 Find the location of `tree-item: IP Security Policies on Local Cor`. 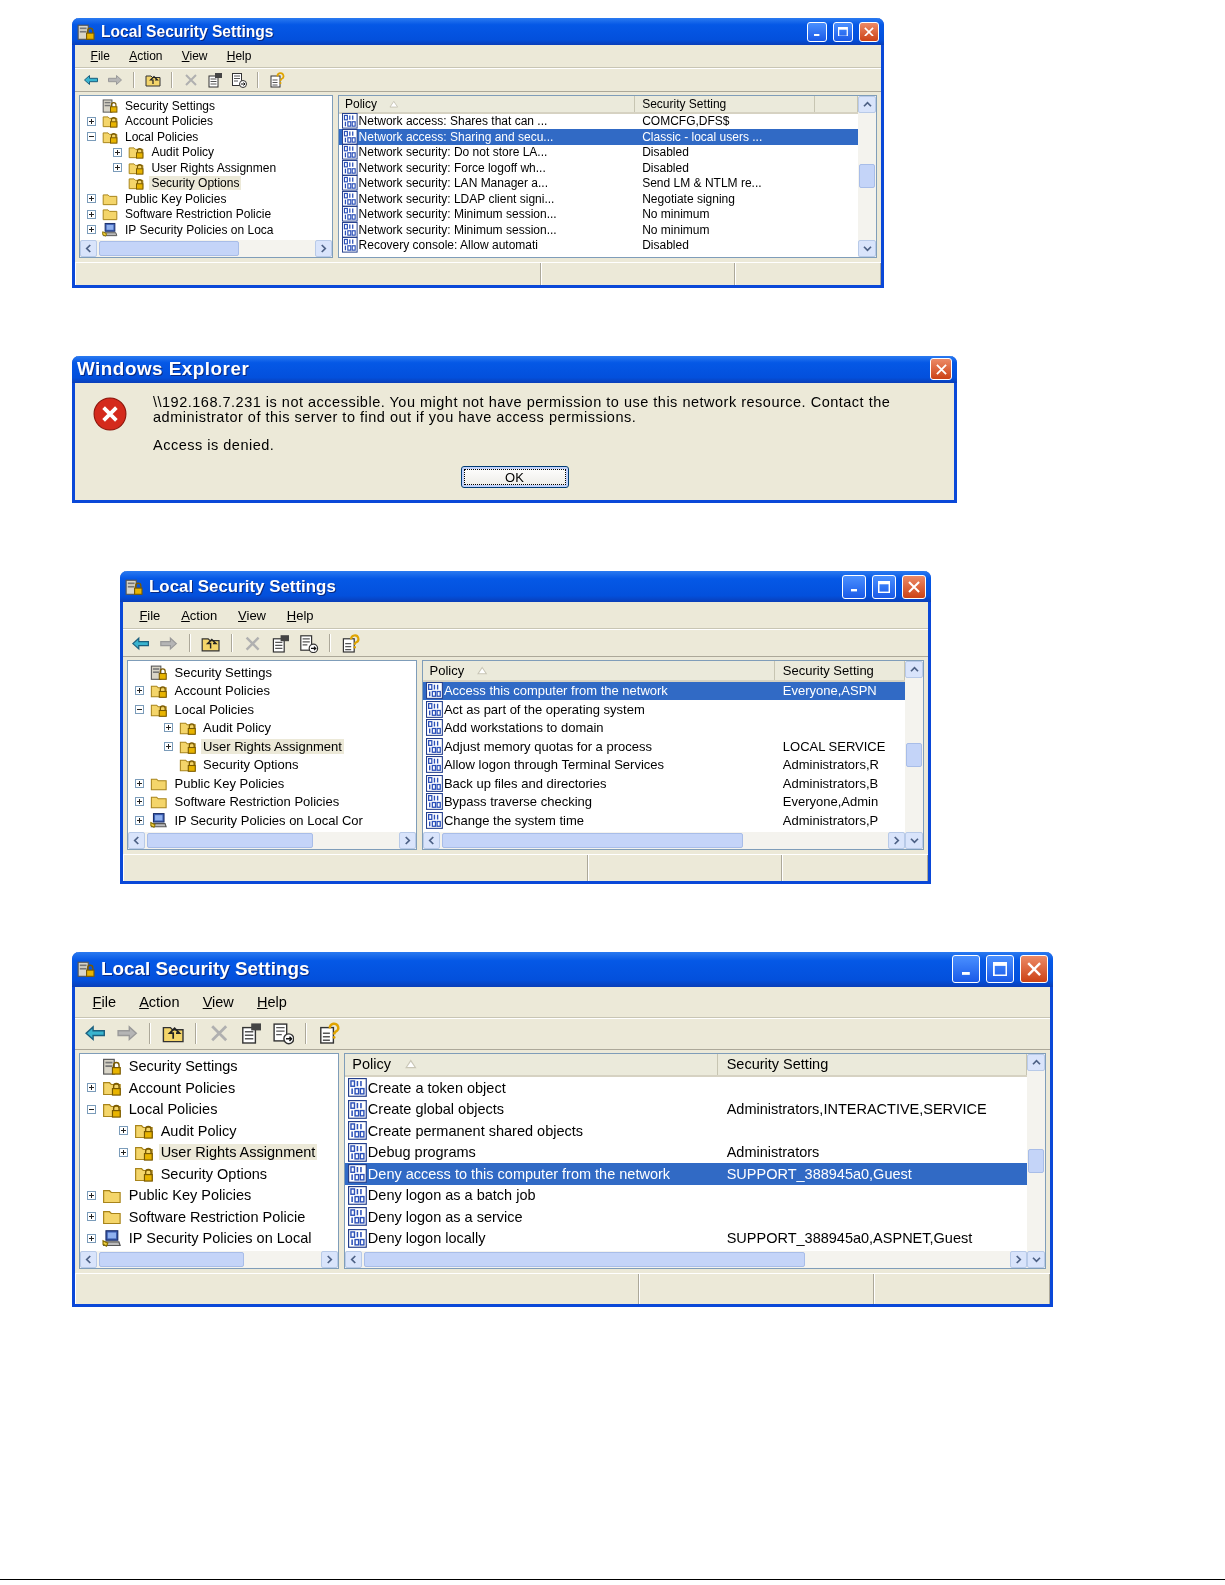

tree-item: IP Security Policies on Local Cor is located at coordinates (268, 820).